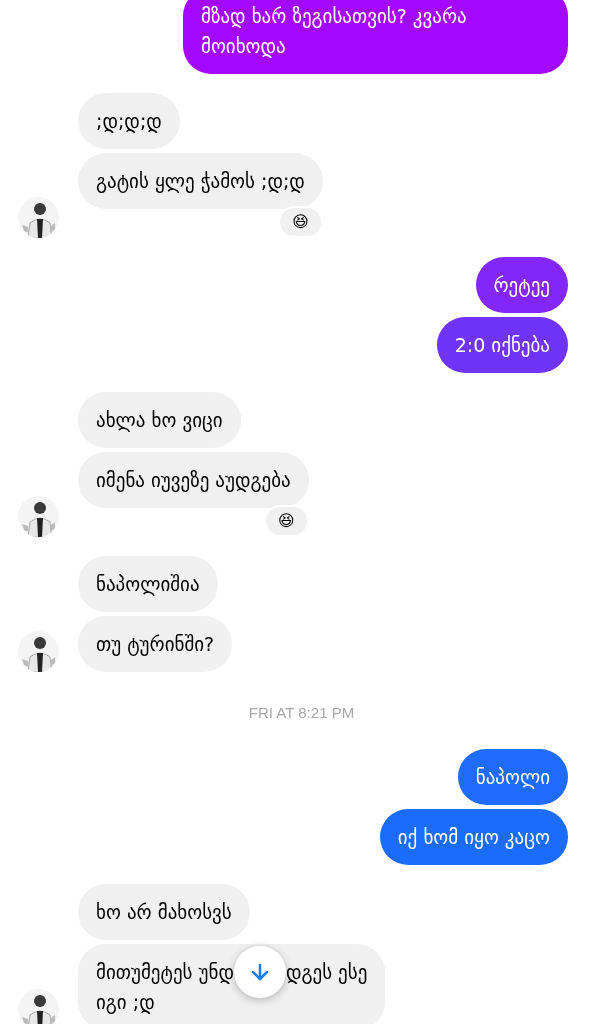 This screenshot has width=603, height=1024. I want to click on message-text: დგეს ესე, so click(326, 972).